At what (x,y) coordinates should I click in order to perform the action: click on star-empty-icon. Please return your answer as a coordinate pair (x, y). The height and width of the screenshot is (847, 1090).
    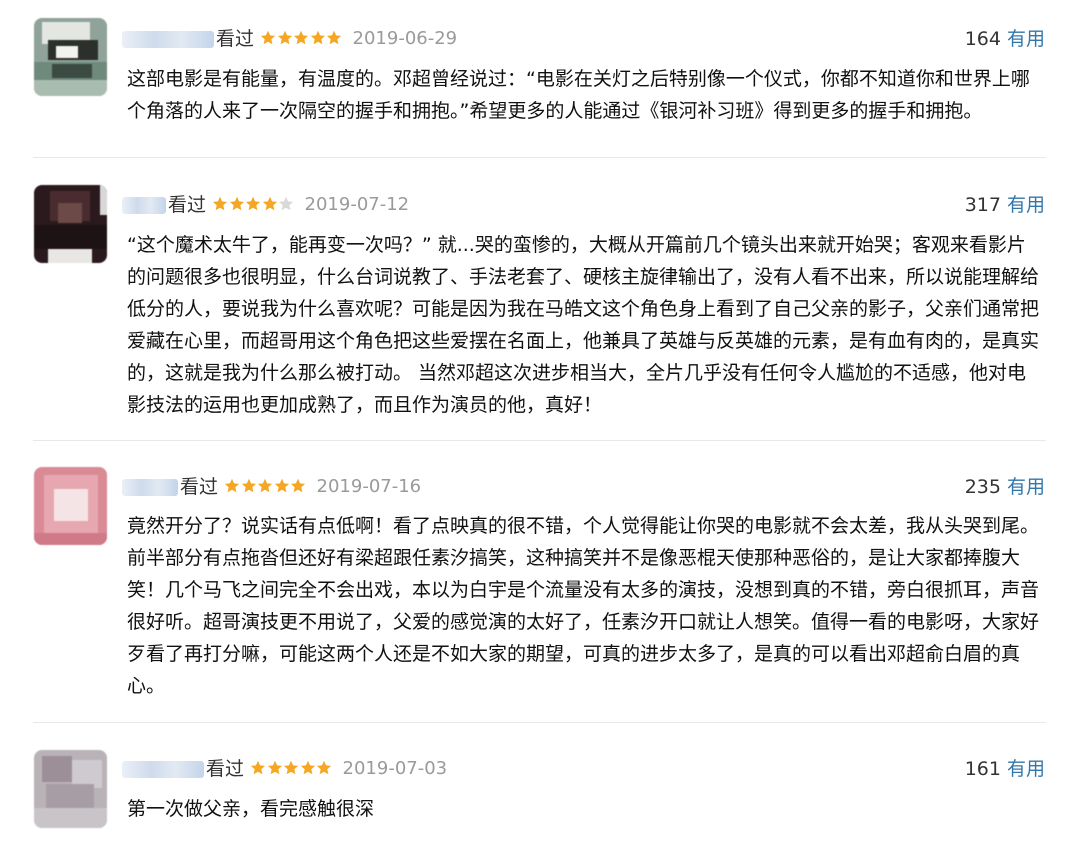
    Looking at the image, I should click on (286, 203).